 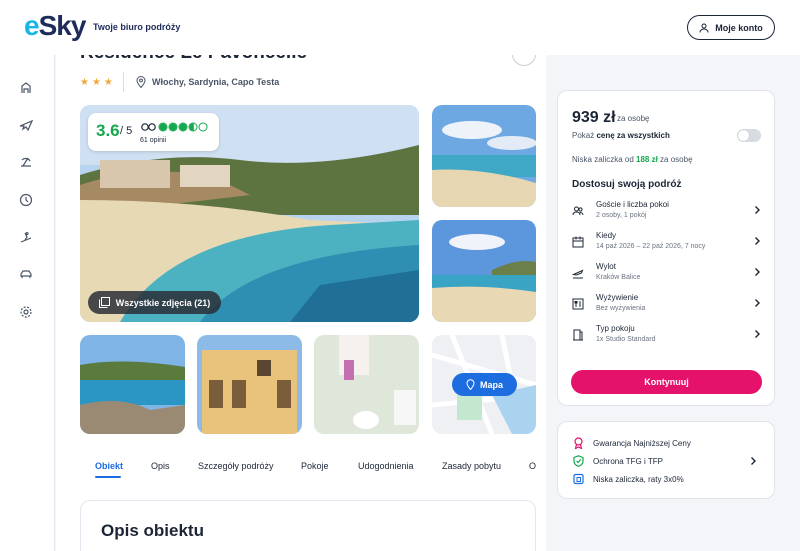 I want to click on plane-icon, so click(x=26, y=125).